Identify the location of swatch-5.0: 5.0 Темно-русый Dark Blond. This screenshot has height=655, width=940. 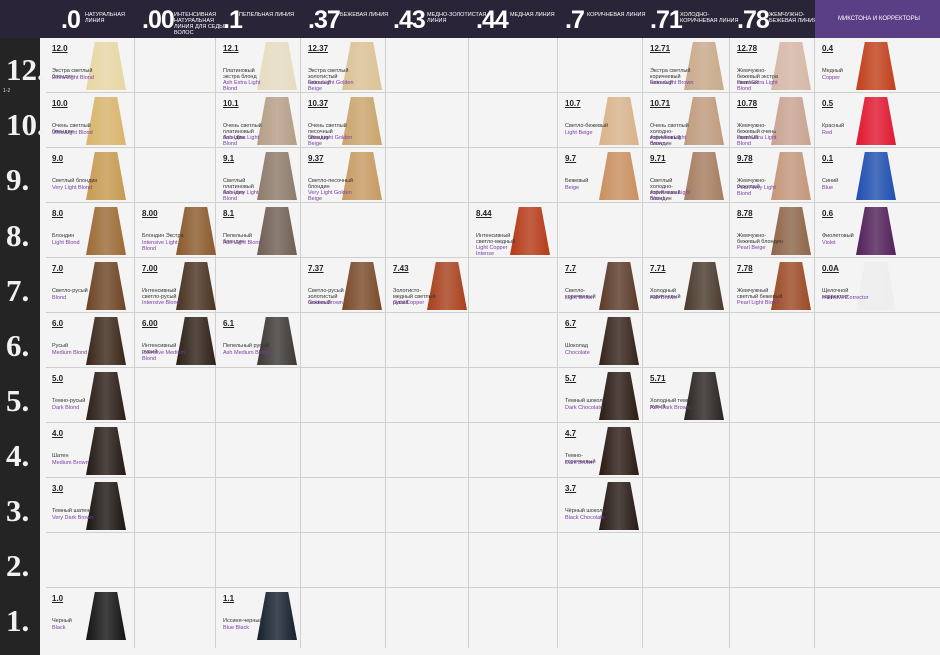
(88, 395).